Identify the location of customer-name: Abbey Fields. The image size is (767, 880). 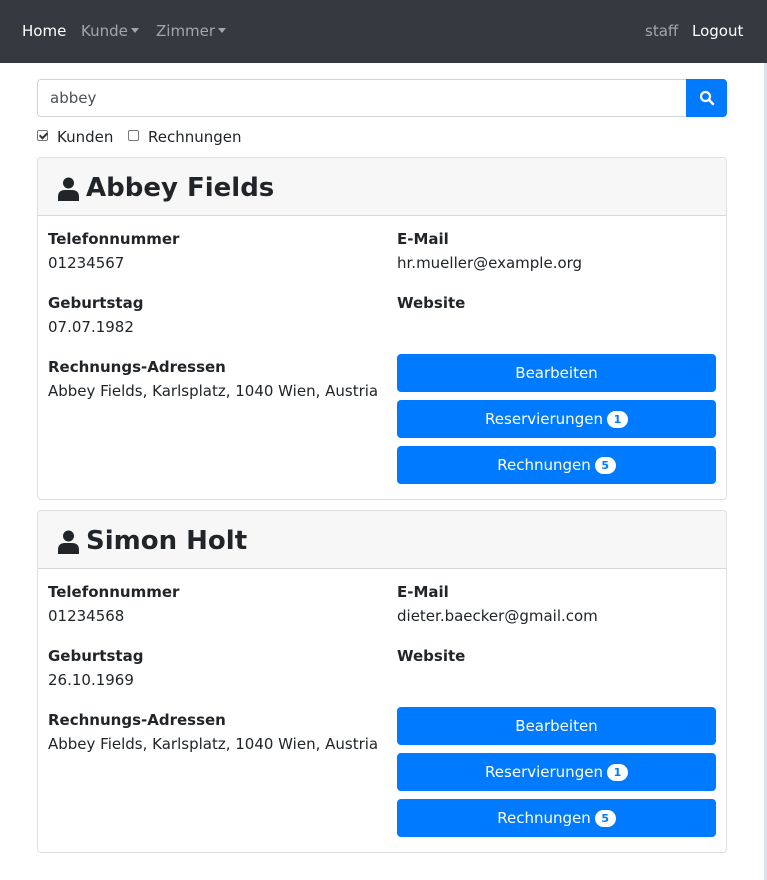
(180, 188).